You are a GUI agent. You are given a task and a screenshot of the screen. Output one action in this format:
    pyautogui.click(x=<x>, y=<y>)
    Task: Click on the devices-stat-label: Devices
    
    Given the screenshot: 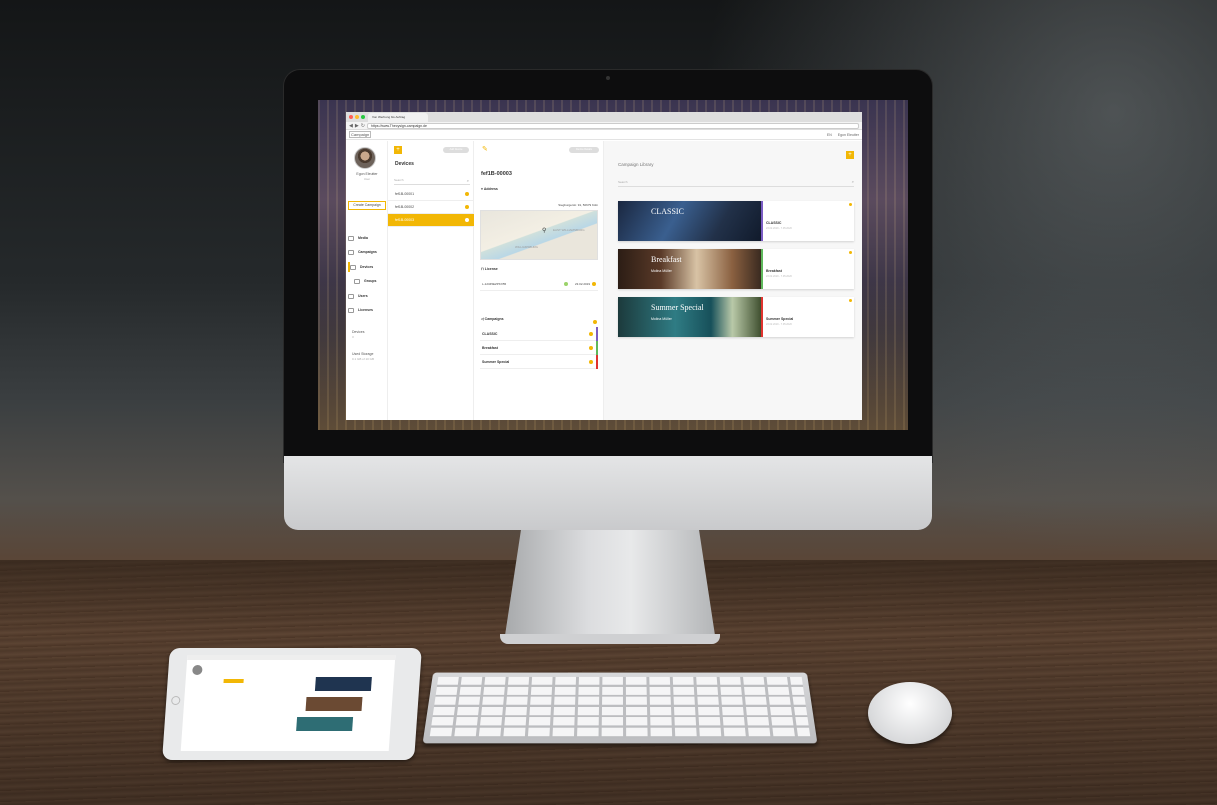 What is the action you would take?
    pyautogui.click(x=358, y=332)
    